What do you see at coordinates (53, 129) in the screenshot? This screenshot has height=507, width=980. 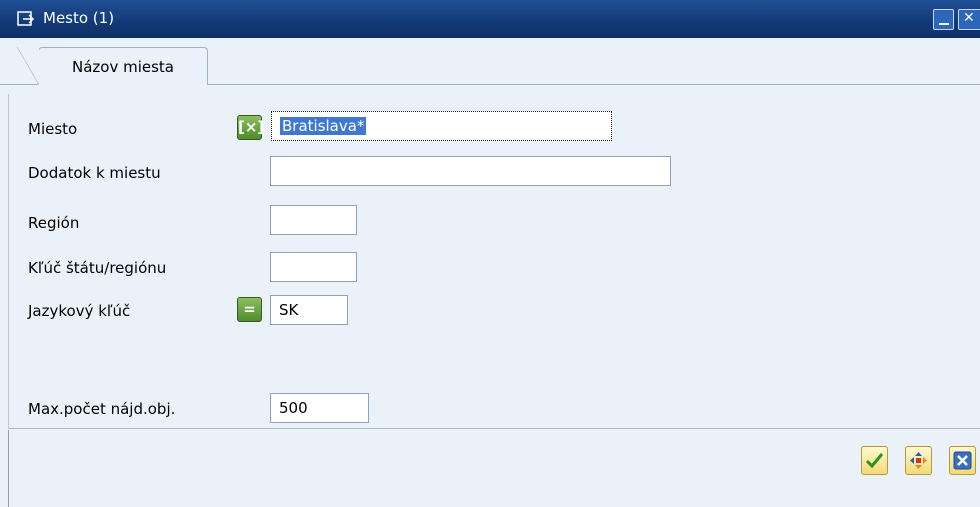 I see `miesto-label: Miesto` at bounding box center [53, 129].